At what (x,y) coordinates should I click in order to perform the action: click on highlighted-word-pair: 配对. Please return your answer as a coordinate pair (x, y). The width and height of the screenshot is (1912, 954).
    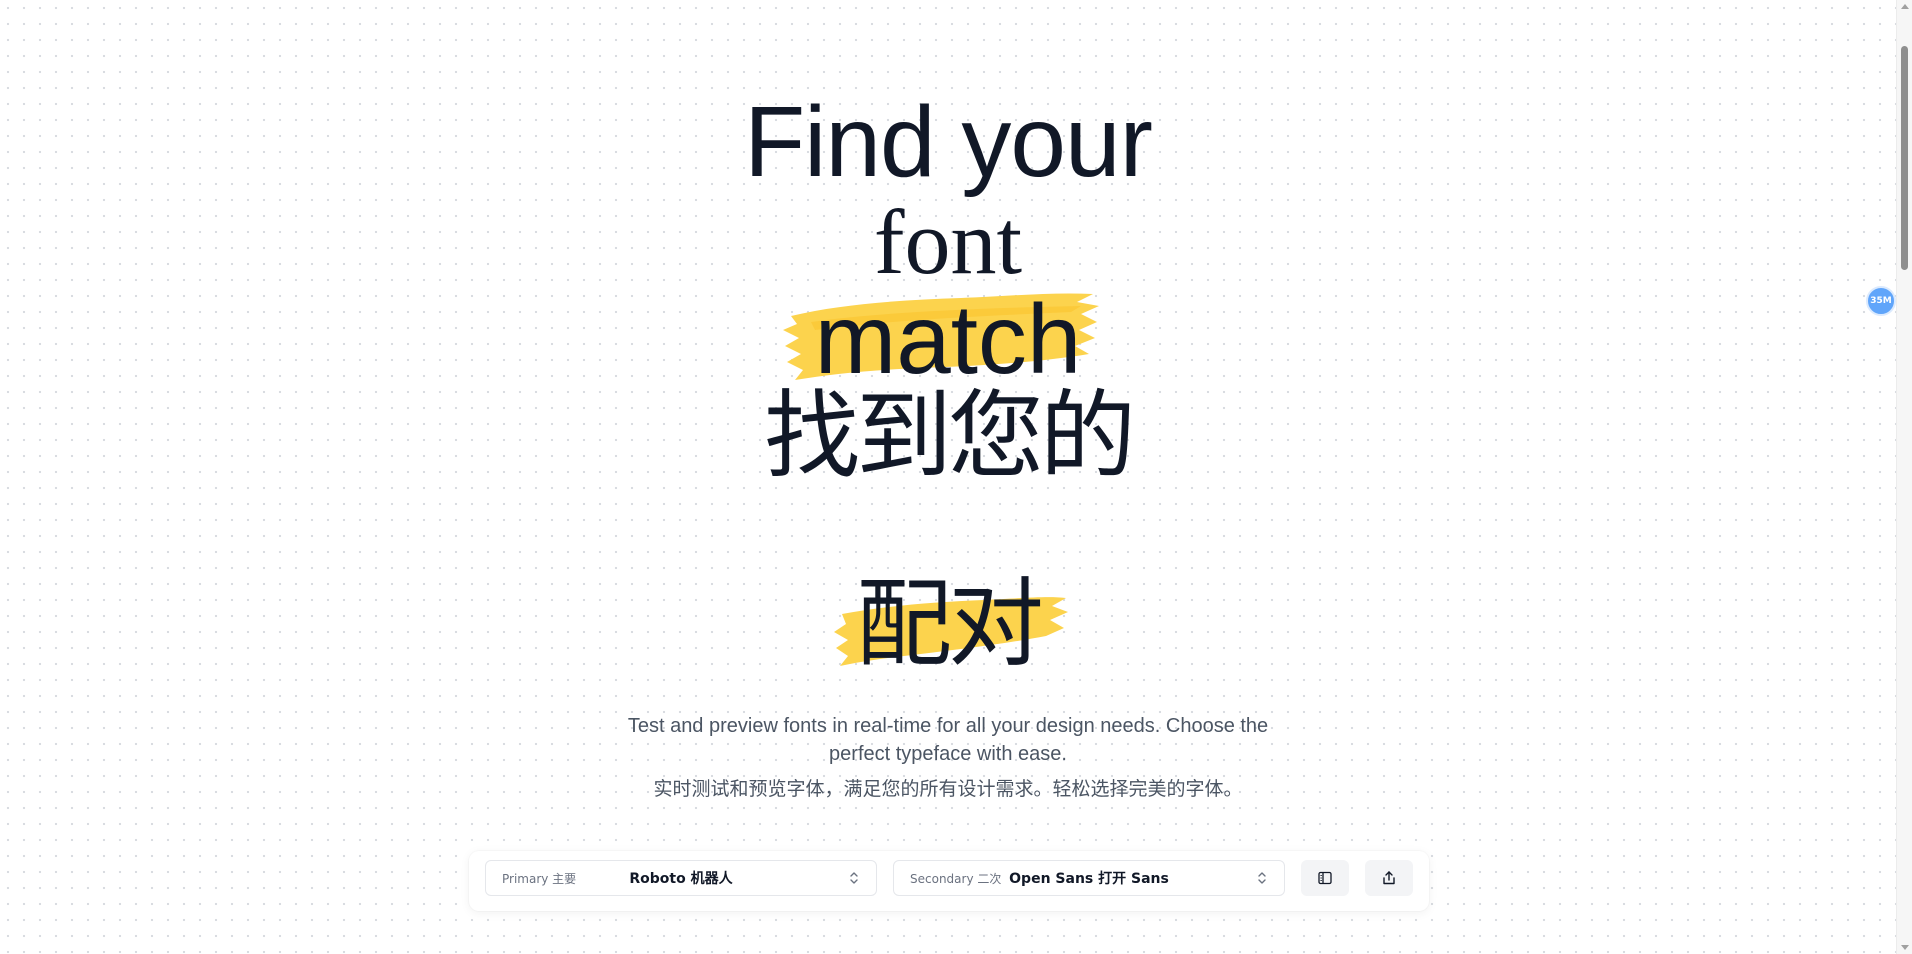
    Looking at the image, I should click on (951, 624).